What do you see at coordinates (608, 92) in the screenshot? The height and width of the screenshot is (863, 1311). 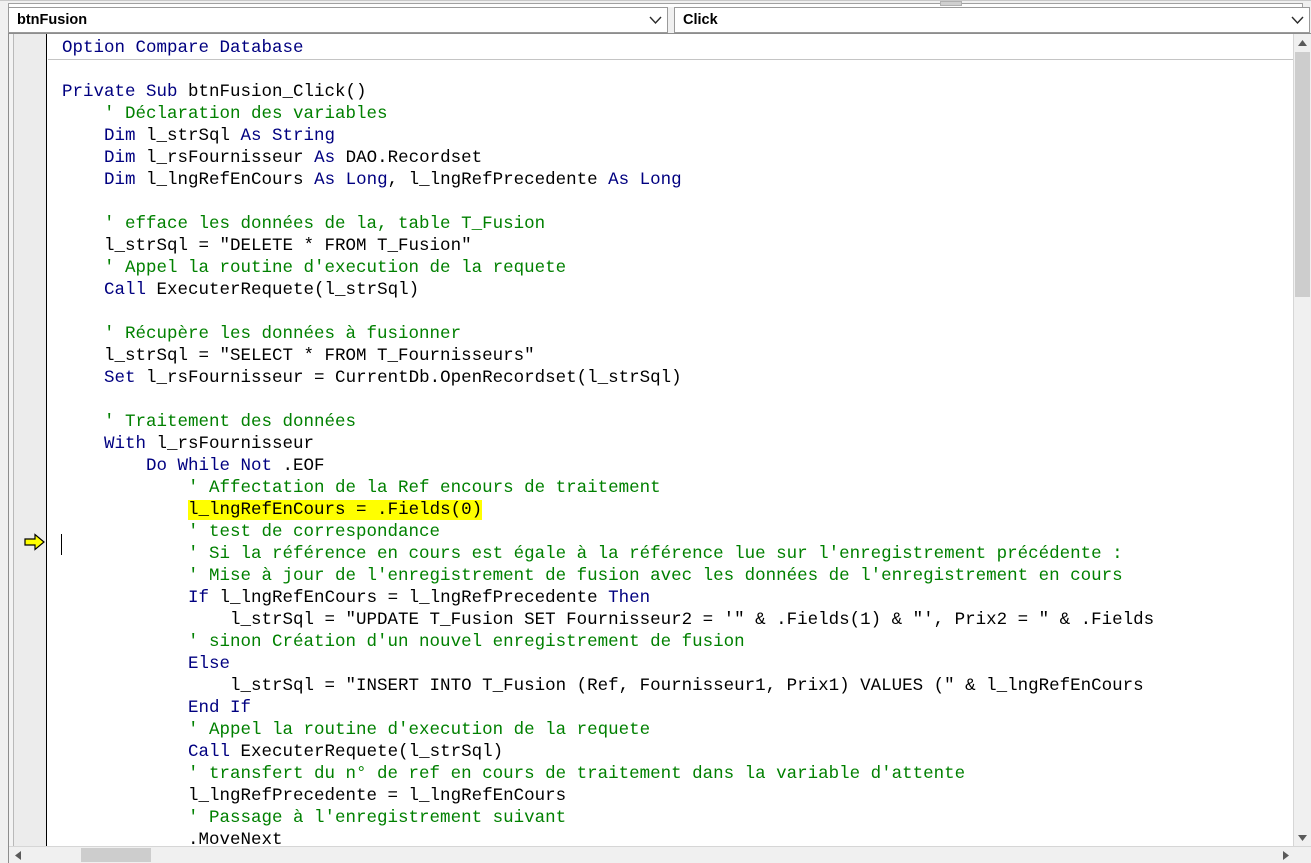 I see `code-line: Private Sub btnFusion_Click()` at bounding box center [608, 92].